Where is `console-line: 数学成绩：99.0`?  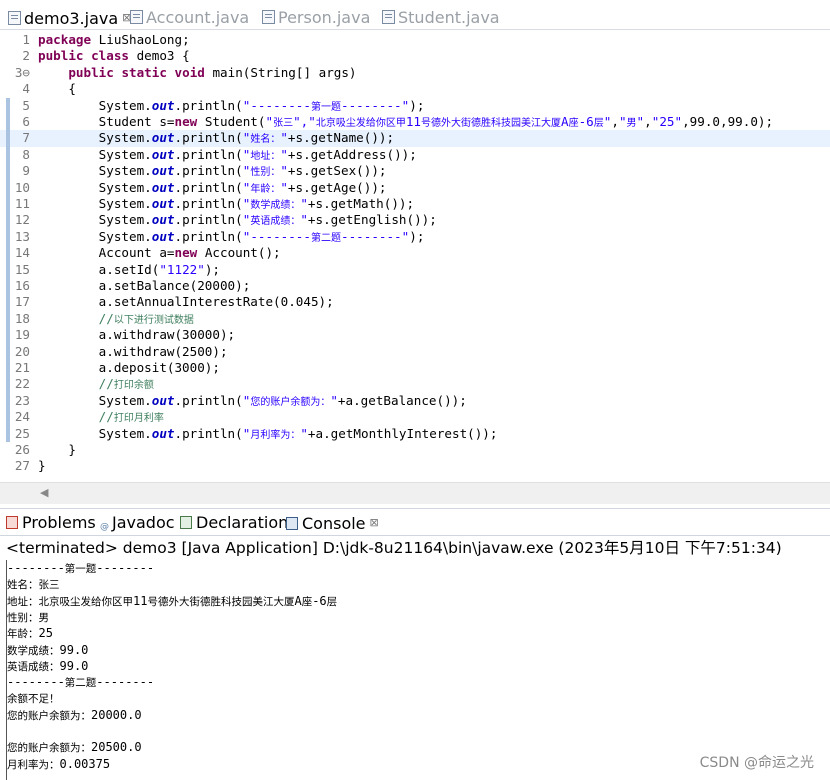 console-line: 数学成绩：99.0 is located at coordinates (48, 649).